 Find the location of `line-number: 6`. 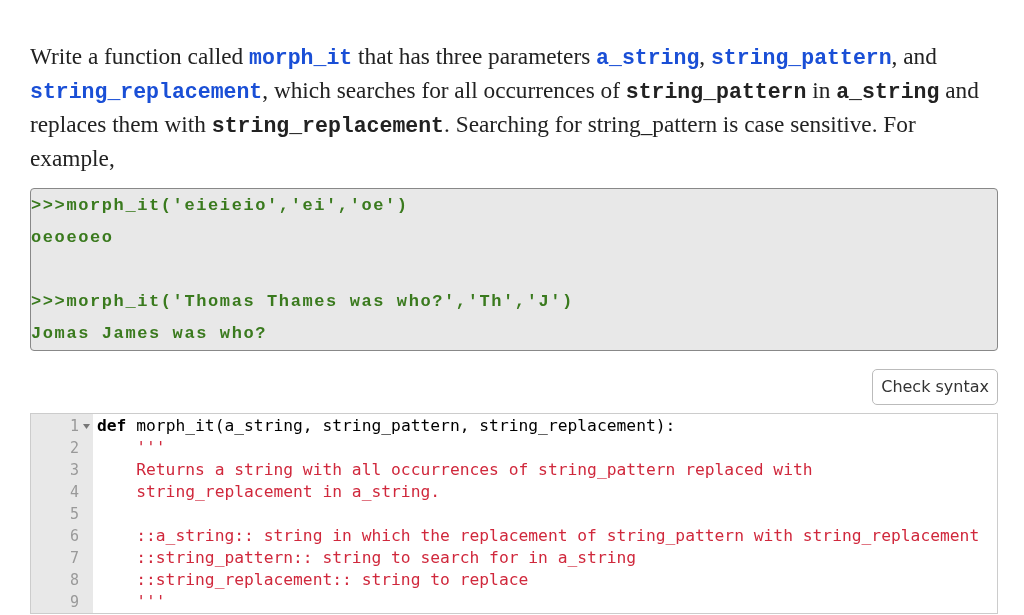

line-number: 6 is located at coordinates (74, 536).